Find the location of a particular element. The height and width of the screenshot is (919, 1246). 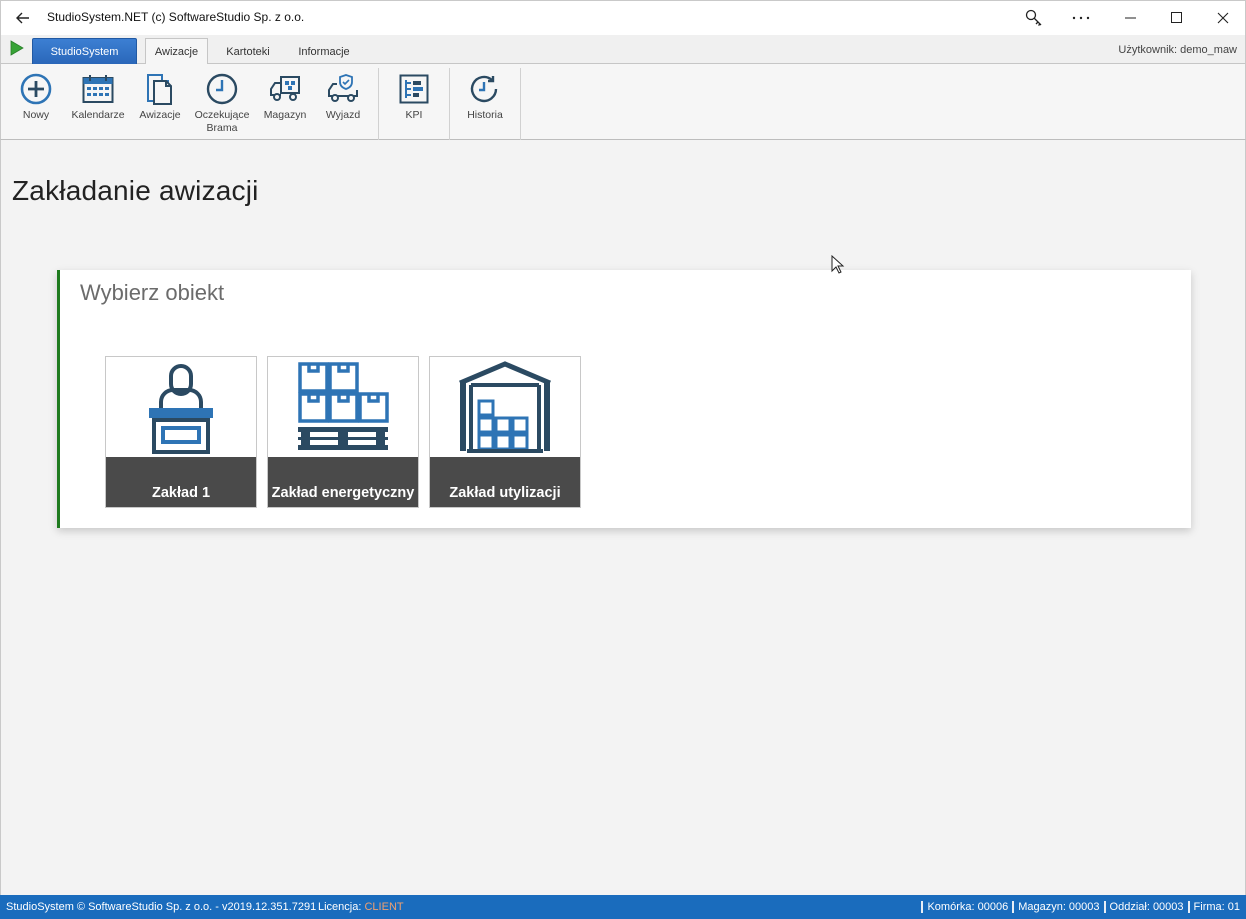

history-icon is located at coordinates (485, 89).